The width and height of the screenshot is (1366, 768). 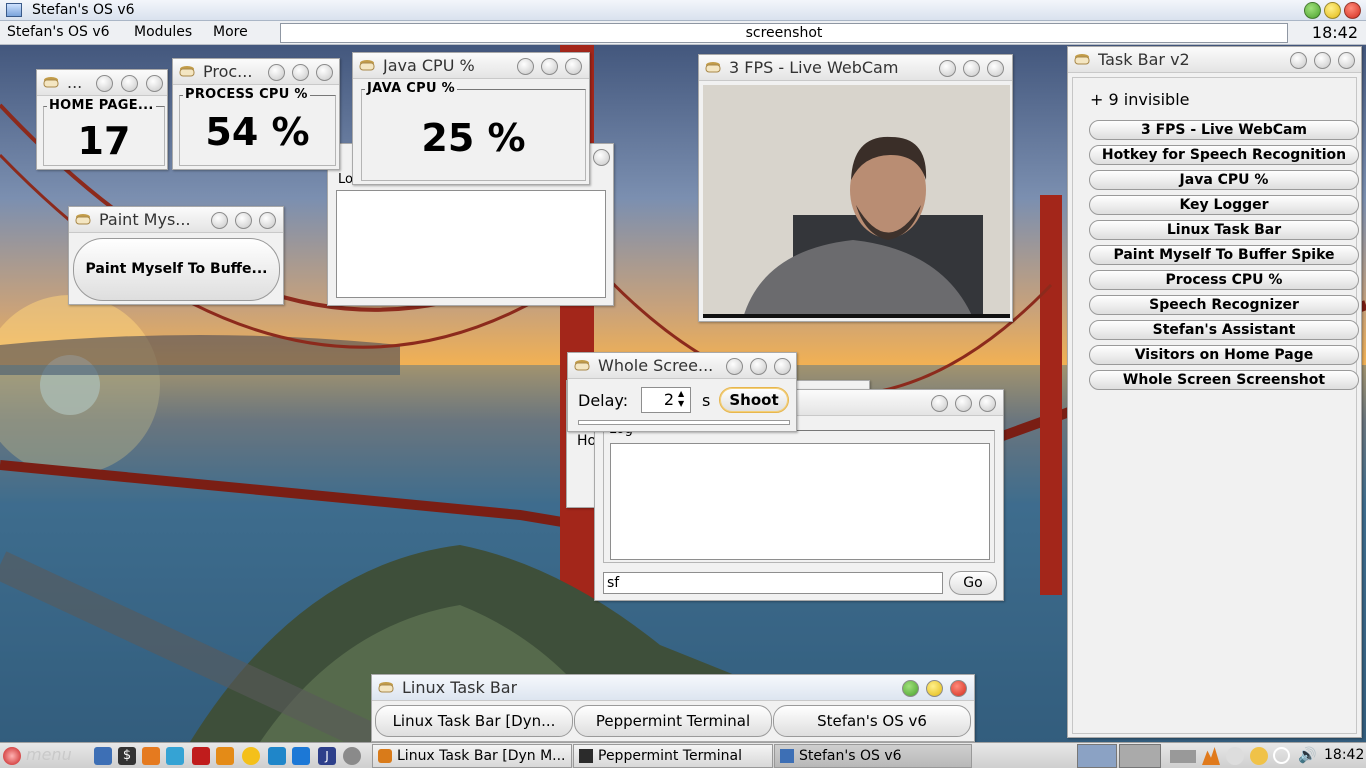 What do you see at coordinates (1139, 99) in the screenshot?
I see `invisible-count: + 9 invisible` at bounding box center [1139, 99].